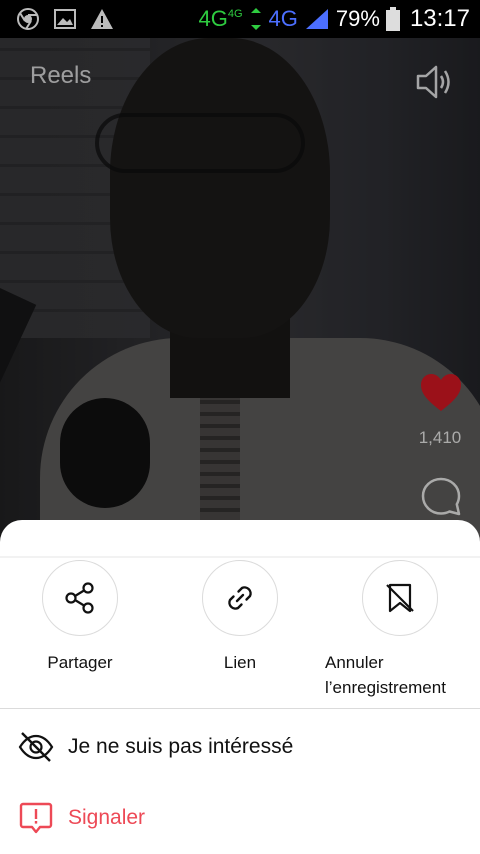 Image resolution: width=480 pixels, height=854 pixels. What do you see at coordinates (439, 18) in the screenshot?
I see `clock: 13:17` at bounding box center [439, 18].